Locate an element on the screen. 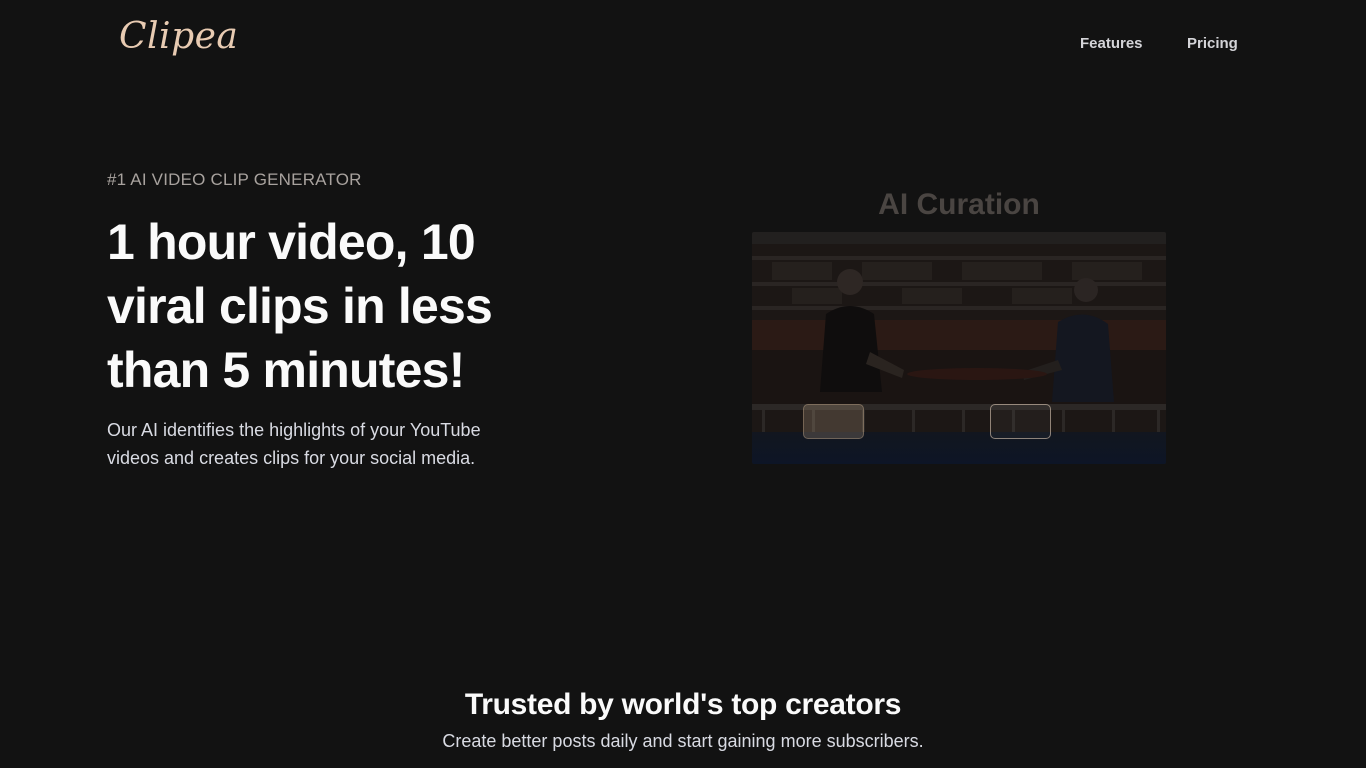  nav-link-features: Features is located at coordinates (1111, 43).